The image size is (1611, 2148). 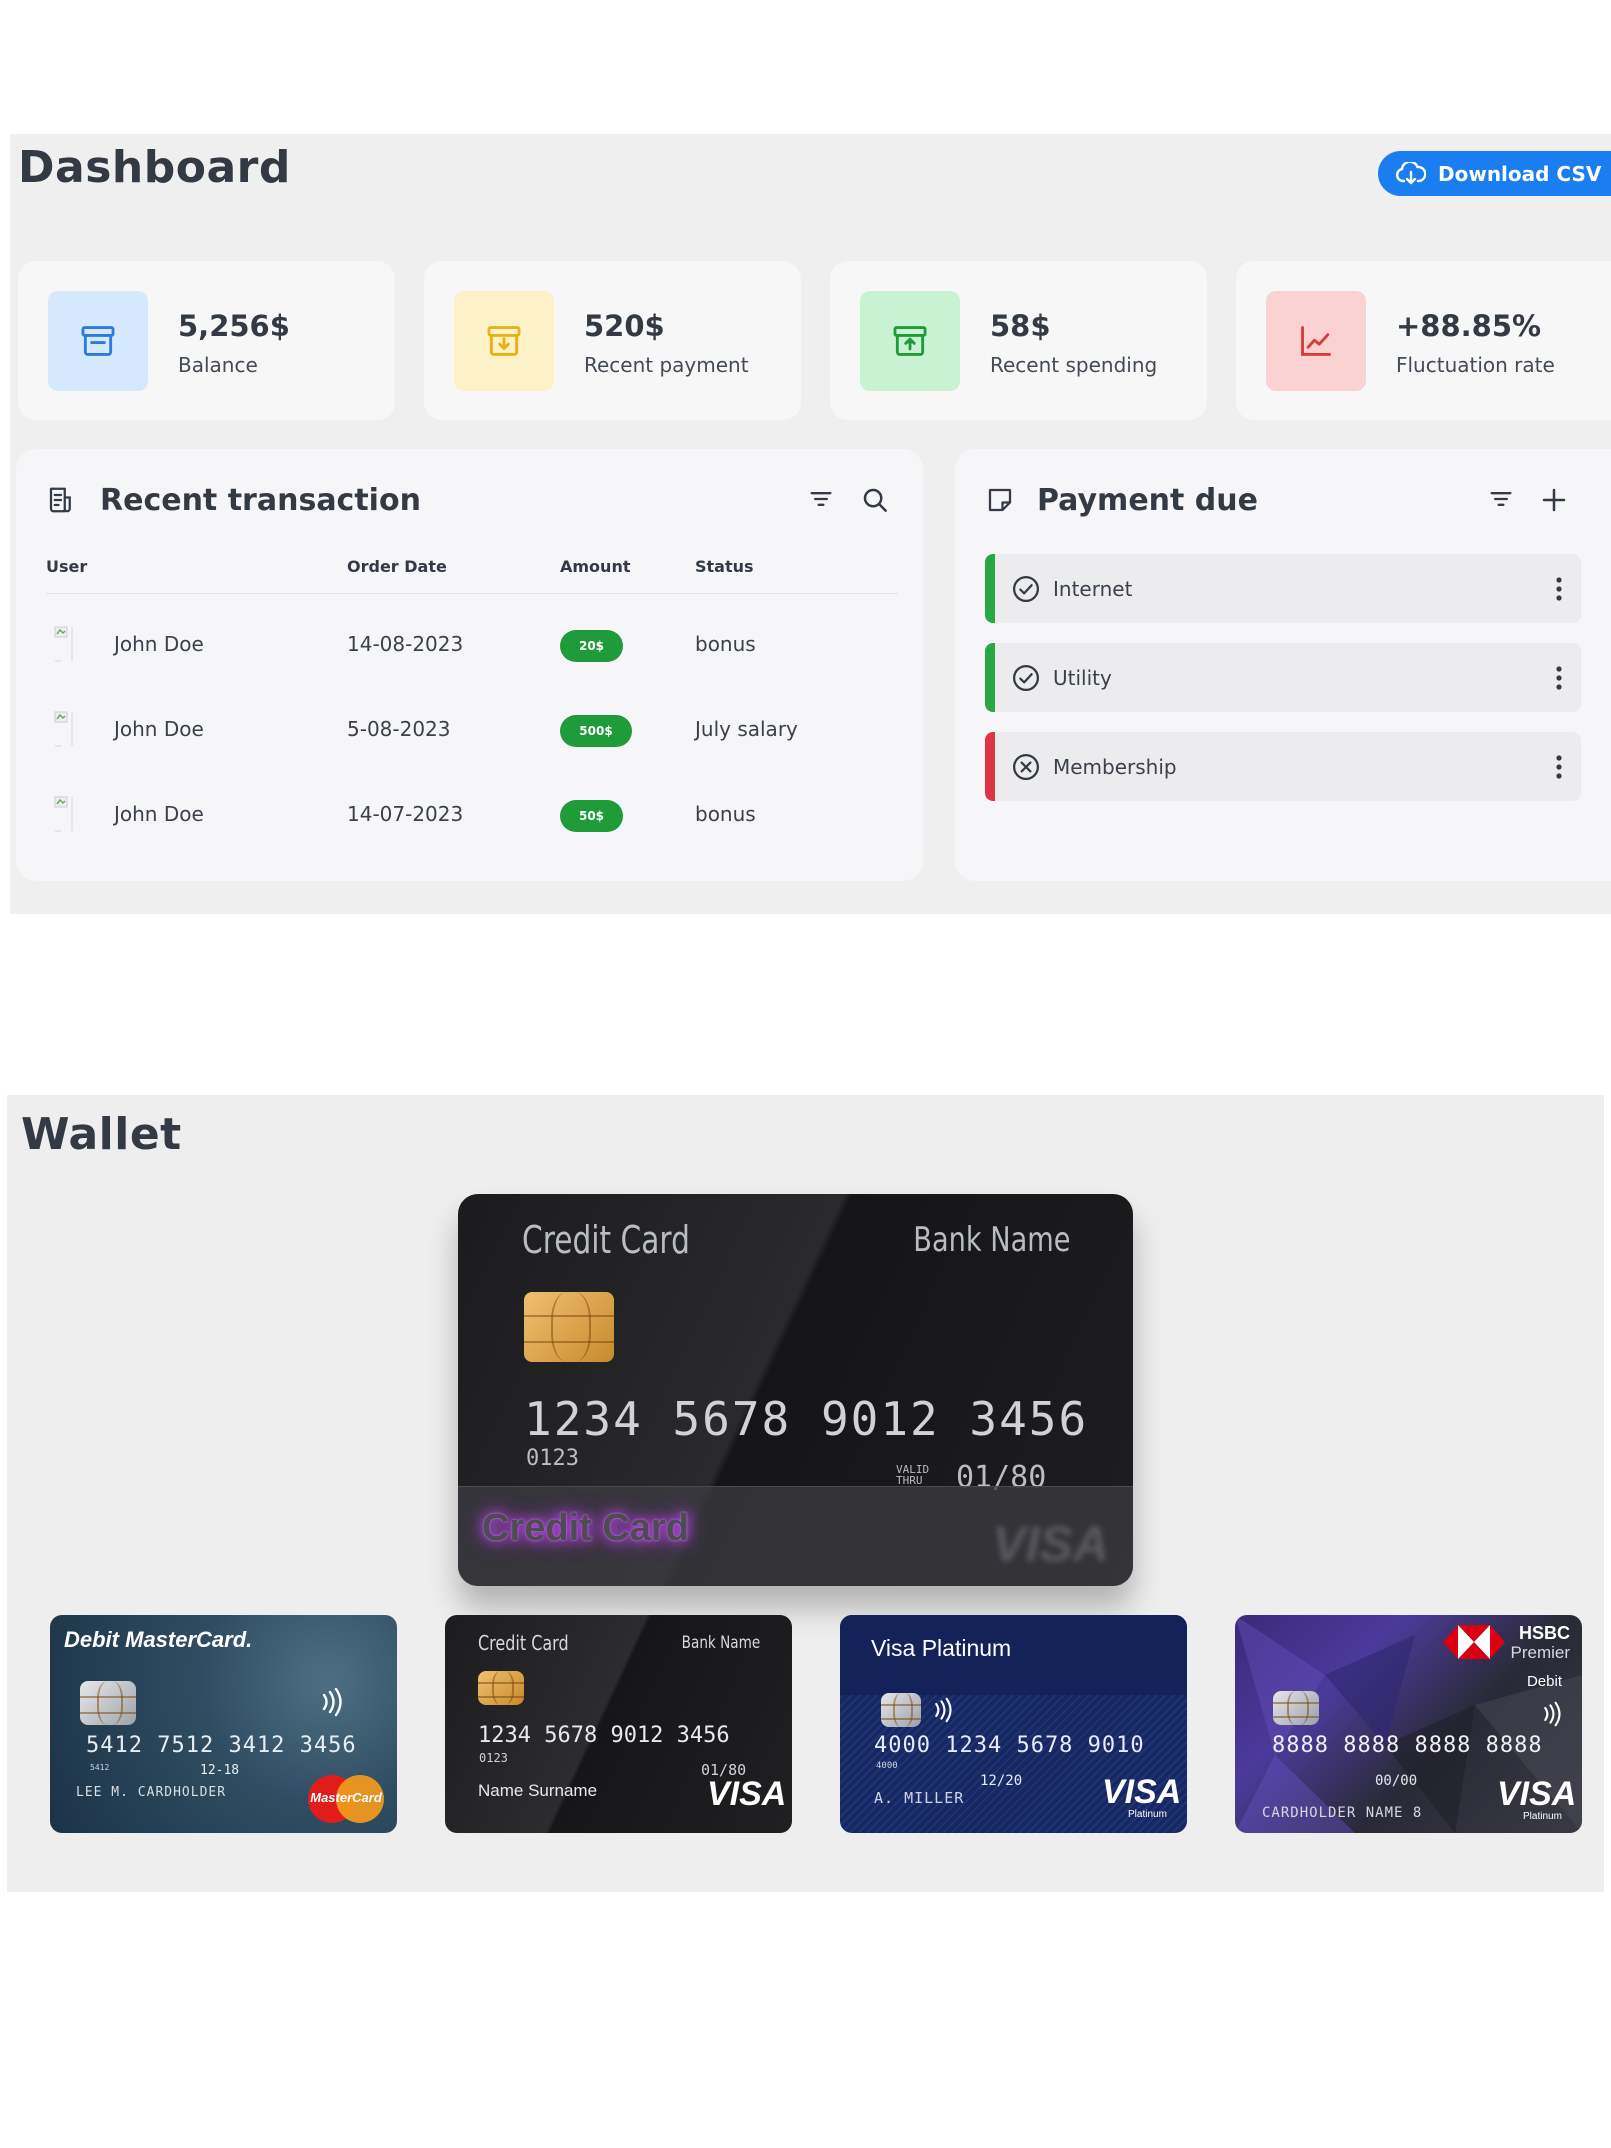 What do you see at coordinates (595, 566) in the screenshot?
I see `column-header-amount: Amount` at bounding box center [595, 566].